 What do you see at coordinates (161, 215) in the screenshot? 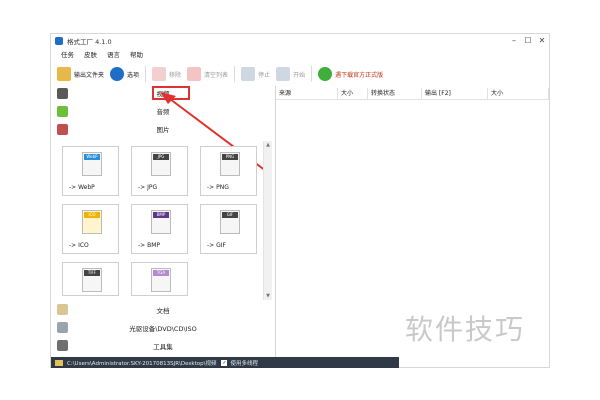
I see `bmp-tag: BMP` at bounding box center [161, 215].